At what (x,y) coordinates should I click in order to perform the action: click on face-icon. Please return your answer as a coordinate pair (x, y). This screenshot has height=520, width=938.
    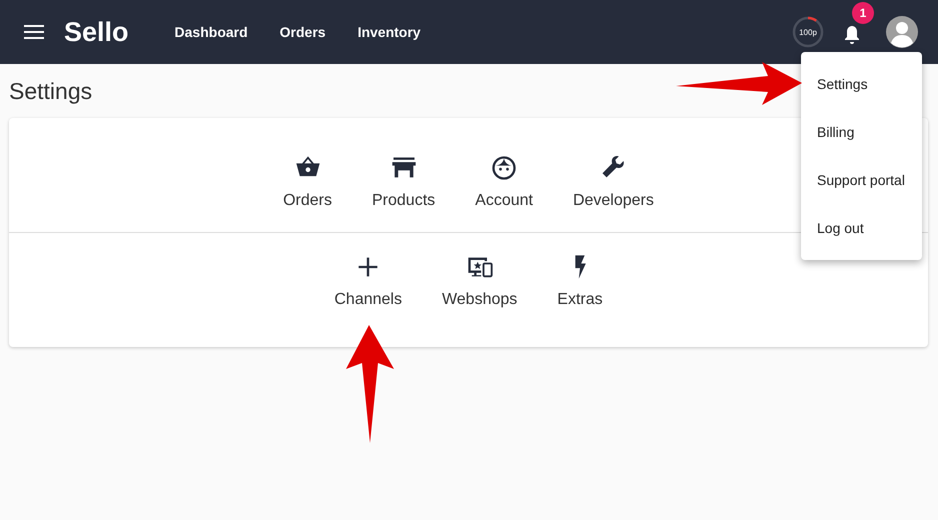
    Looking at the image, I should click on (504, 168).